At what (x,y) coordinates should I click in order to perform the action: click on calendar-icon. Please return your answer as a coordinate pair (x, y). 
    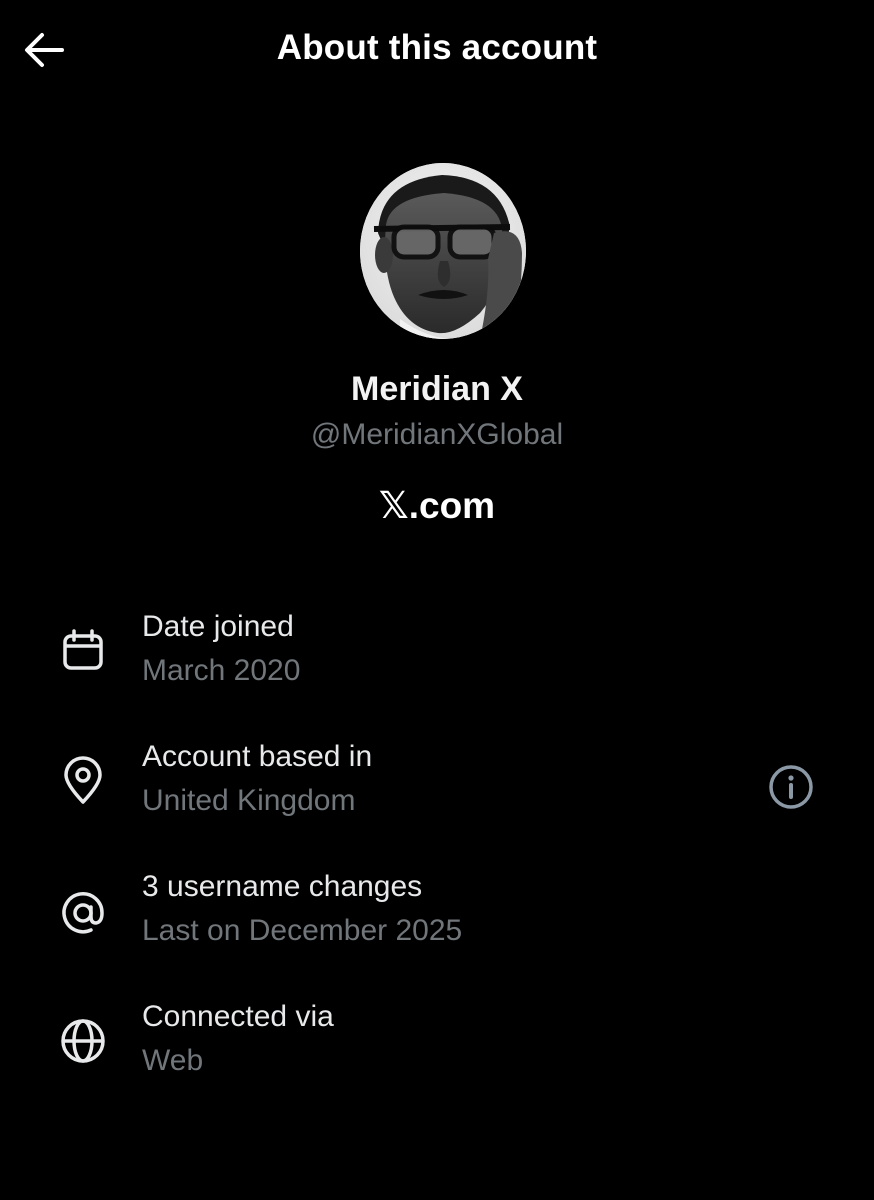
    Looking at the image, I should click on (83, 651).